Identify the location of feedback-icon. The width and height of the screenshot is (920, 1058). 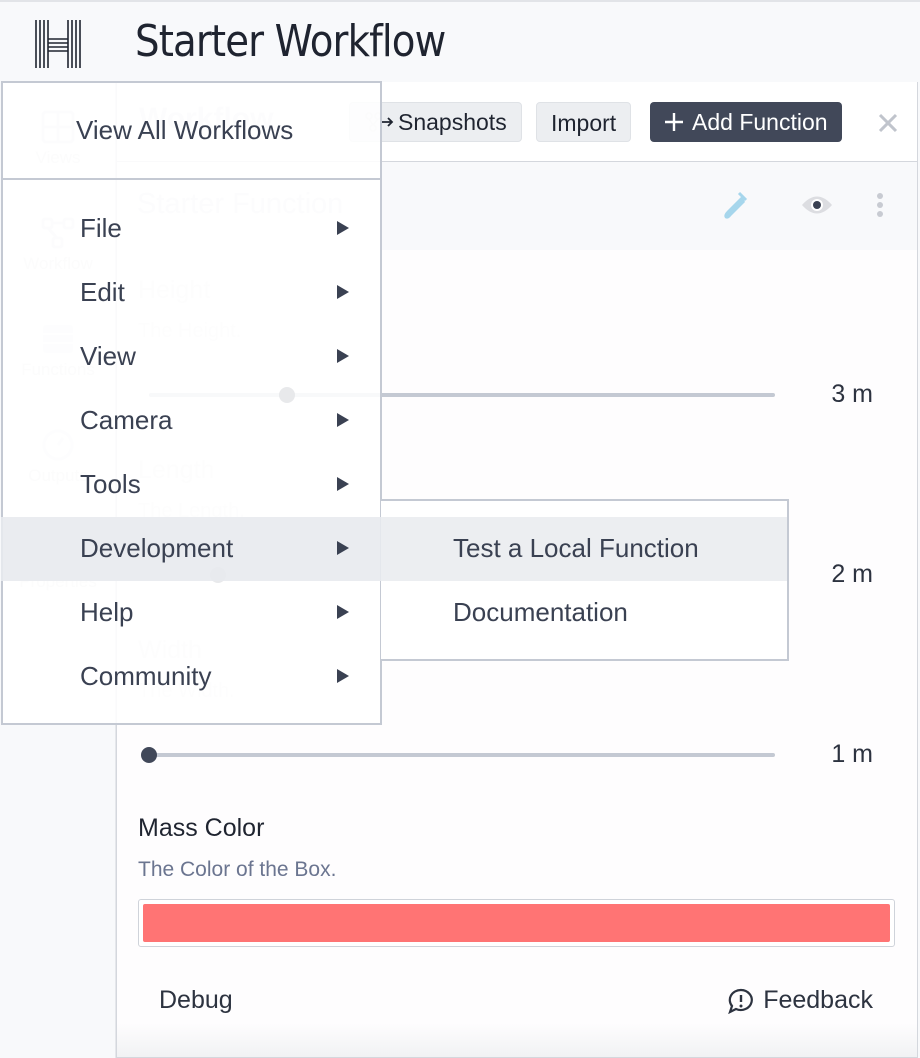
(741, 1001).